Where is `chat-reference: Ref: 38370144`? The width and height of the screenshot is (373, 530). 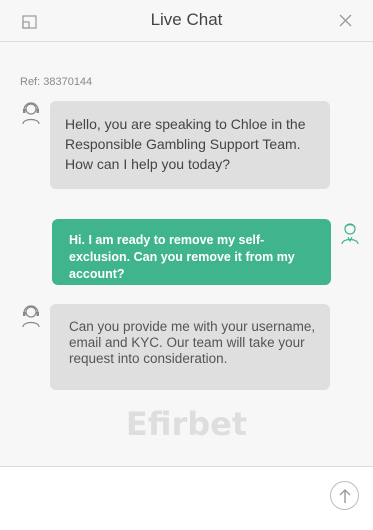
chat-reference: Ref: 38370144 is located at coordinates (56, 82).